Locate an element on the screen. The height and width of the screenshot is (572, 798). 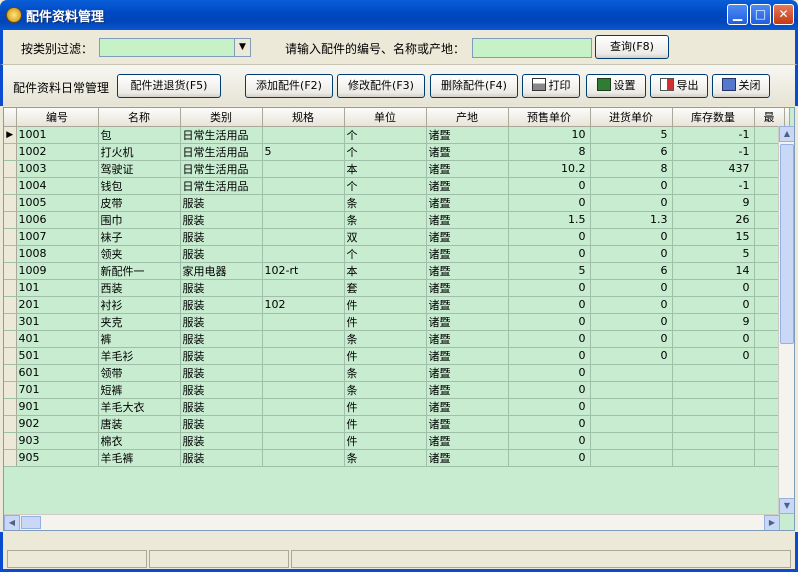
table-cell: 1007 is located at coordinates (57, 237).